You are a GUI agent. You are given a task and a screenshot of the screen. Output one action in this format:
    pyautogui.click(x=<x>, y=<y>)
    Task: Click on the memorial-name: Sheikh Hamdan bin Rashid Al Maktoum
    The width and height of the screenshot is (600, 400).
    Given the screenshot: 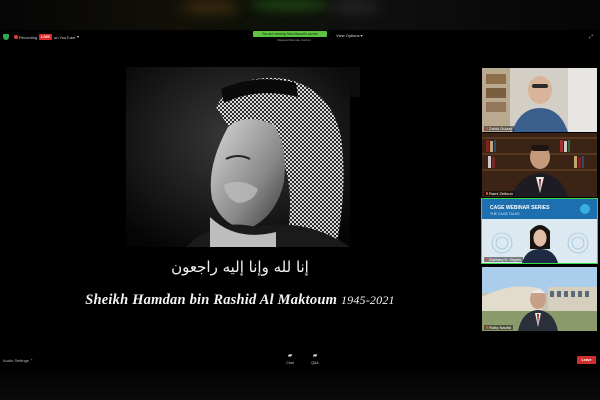 What is the action you would take?
    pyautogui.click(x=211, y=300)
    